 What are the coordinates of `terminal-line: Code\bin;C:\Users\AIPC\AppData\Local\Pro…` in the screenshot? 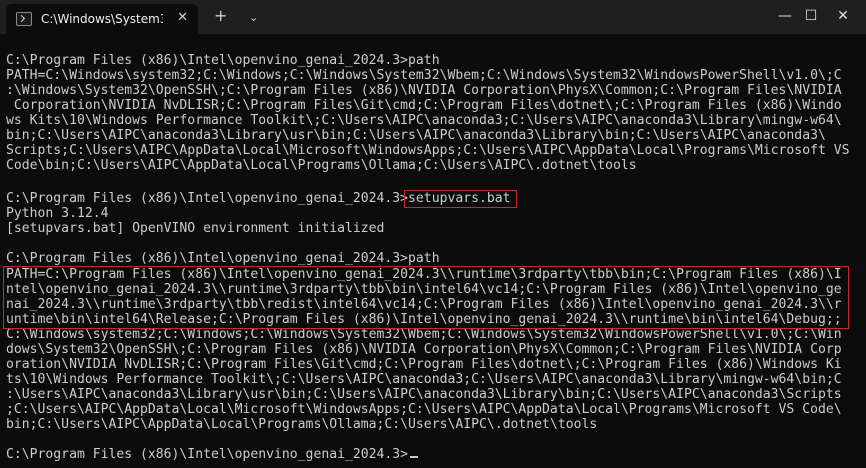 It's located at (321, 165).